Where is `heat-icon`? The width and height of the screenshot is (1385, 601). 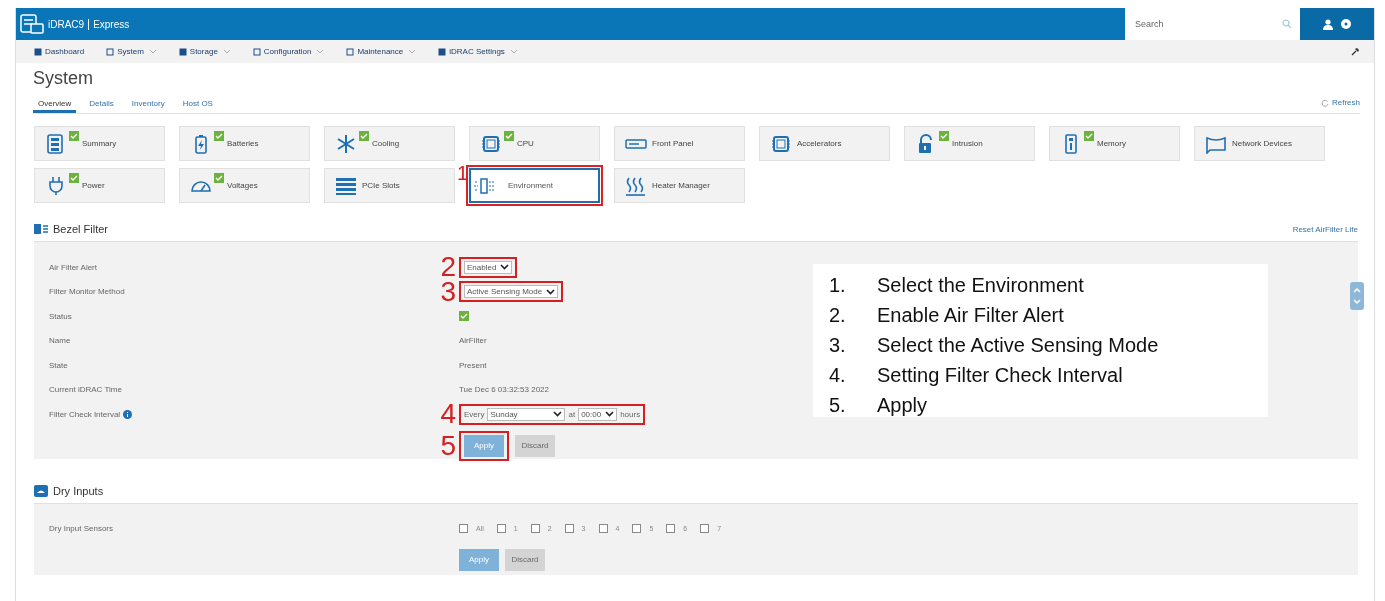 heat-icon is located at coordinates (636, 185).